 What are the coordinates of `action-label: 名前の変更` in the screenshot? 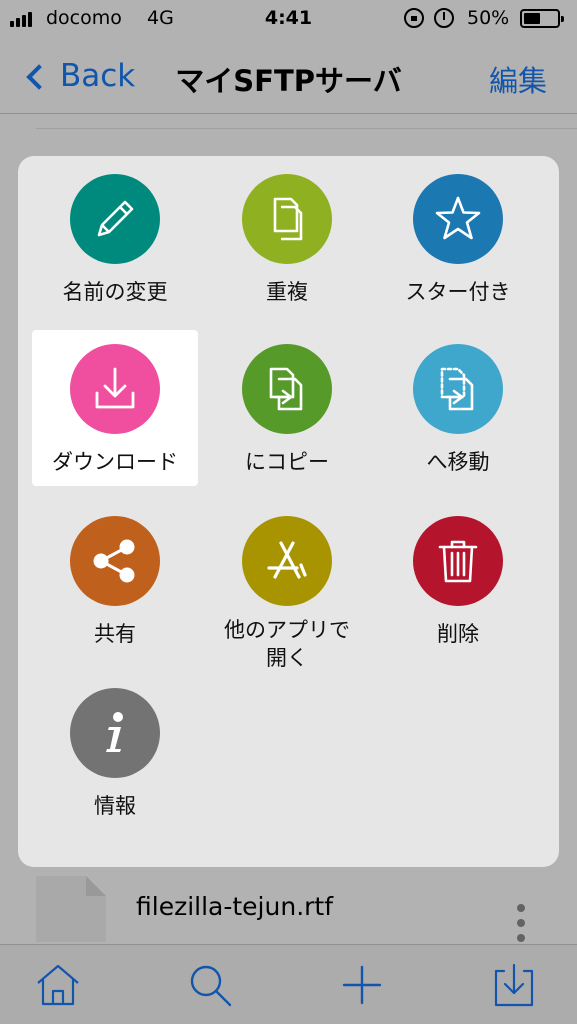 It's located at (115, 292).